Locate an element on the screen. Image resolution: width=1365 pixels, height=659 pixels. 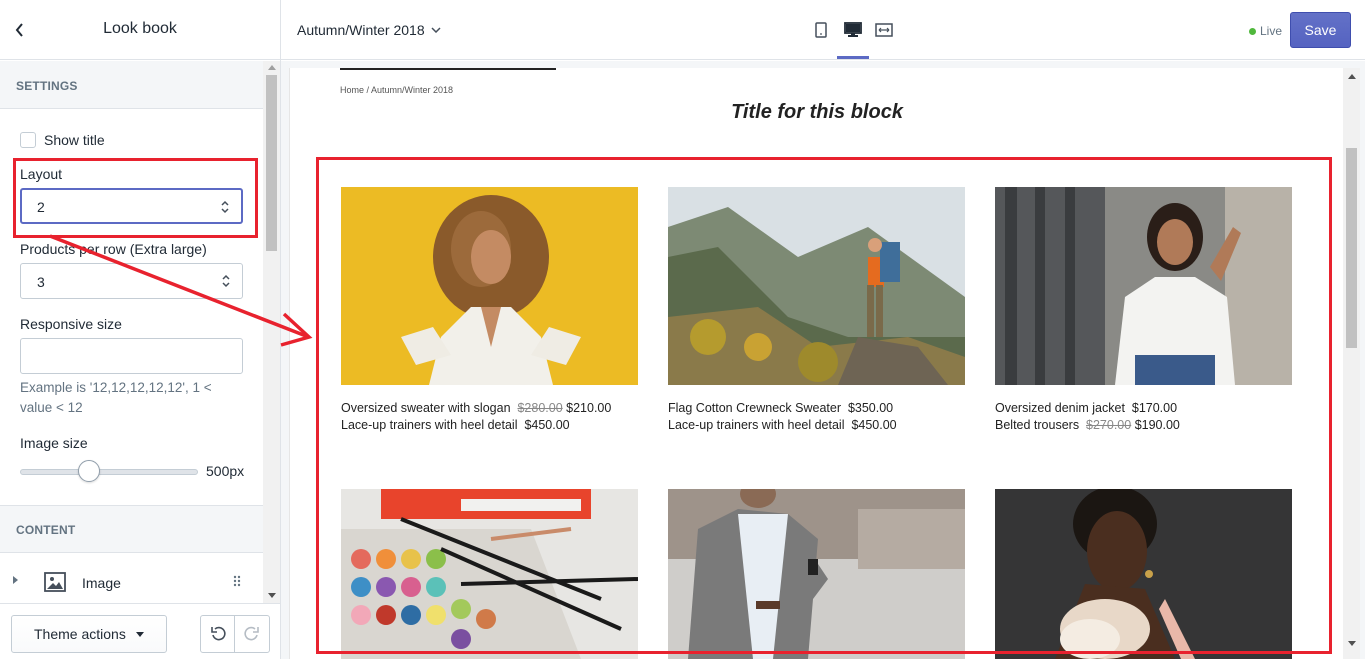
top-rule is located at coordinates (448, 69).